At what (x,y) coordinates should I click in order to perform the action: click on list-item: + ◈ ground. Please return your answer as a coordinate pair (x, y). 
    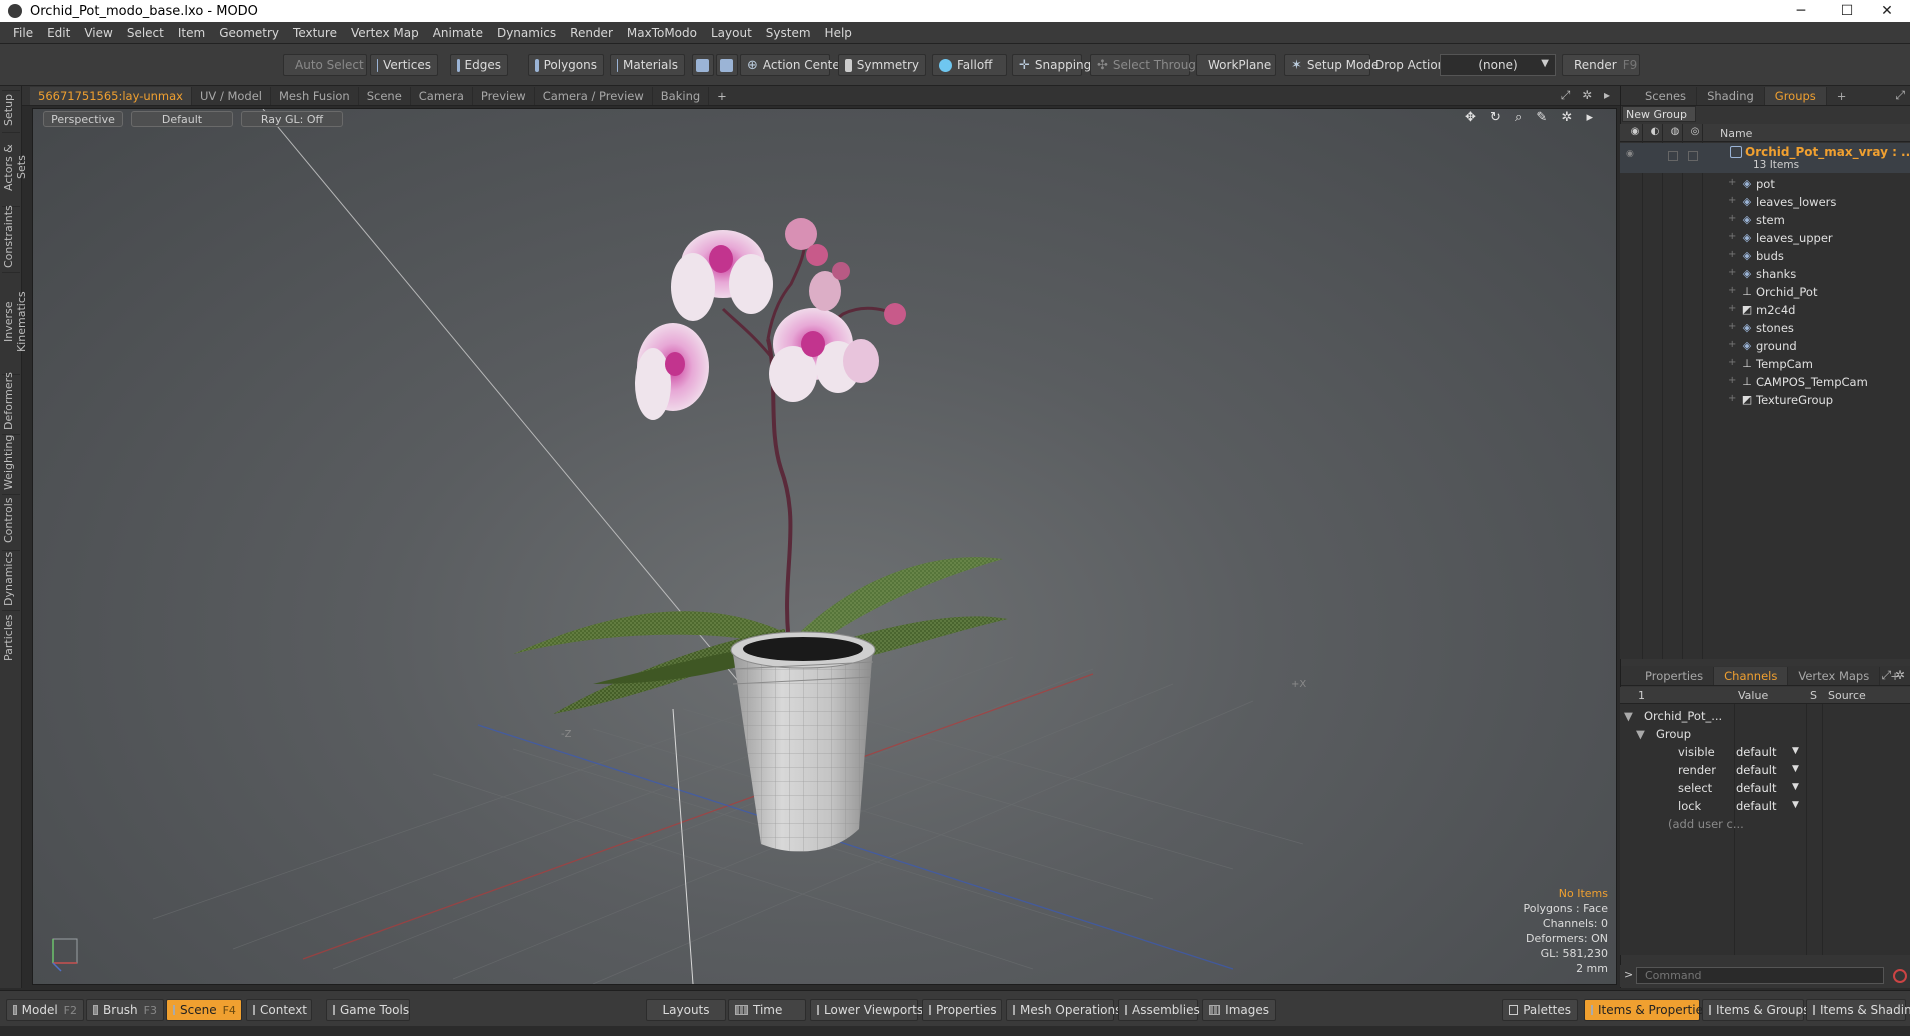
    Looking at the image, I should click on (1765, 346).